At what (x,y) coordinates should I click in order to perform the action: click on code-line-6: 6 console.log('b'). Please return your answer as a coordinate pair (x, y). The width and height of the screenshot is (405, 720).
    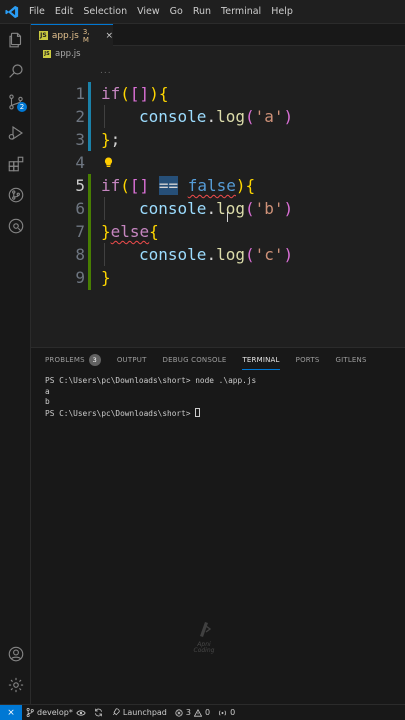
    Looking at the image, I should click on (184, 208).